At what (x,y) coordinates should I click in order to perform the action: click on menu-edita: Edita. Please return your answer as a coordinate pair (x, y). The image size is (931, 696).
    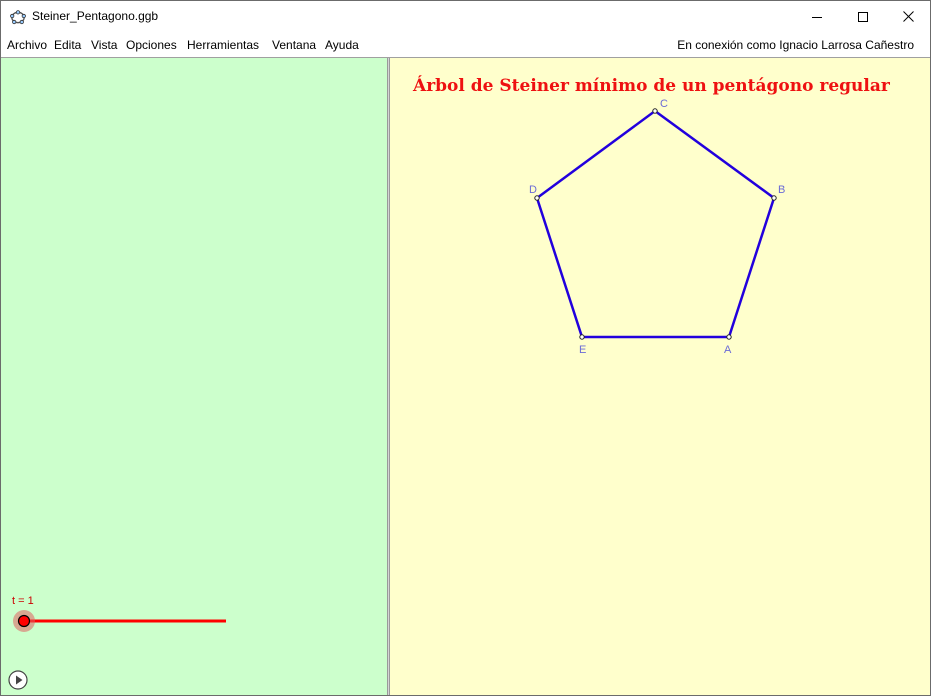
    Looking at the image, I should click on (67, 45).